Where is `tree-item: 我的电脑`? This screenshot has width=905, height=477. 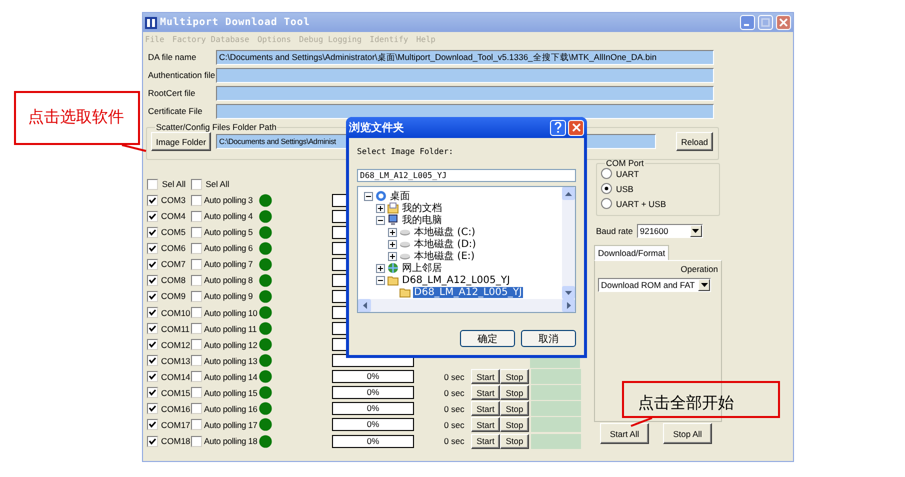 tree-item: 我的电脑 is located at coordinates (422, 220).